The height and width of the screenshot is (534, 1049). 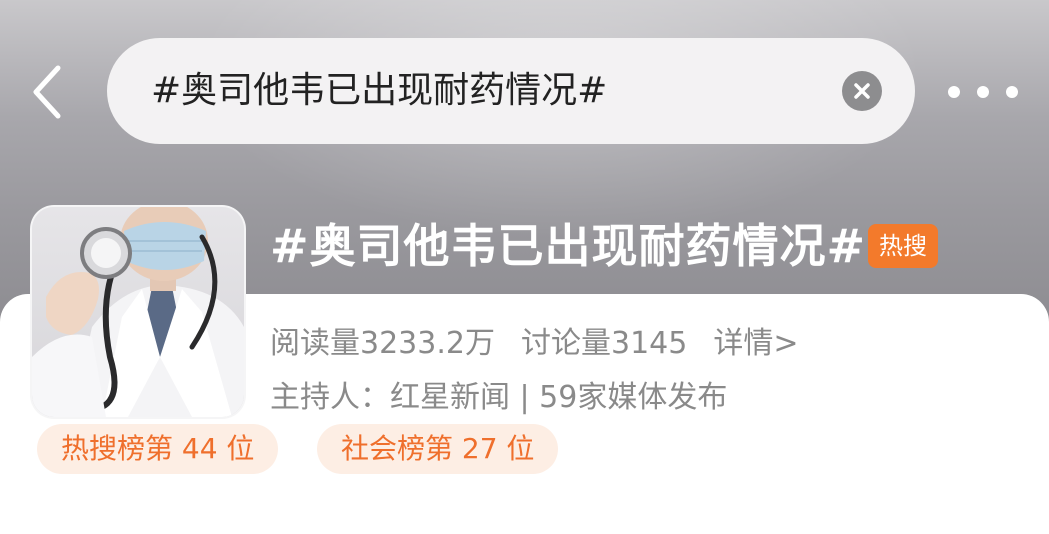 I want to click on hot-badge: 热搜, so click(x=903, y=246).